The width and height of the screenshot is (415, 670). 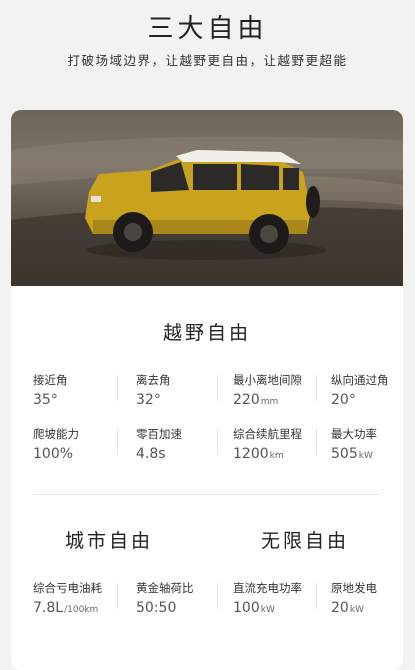 What do you see at coordinates (267, 444) in the screenshot?
I see `spec-range: 综合续航里程 1200km` at bounding box center [267, 444].